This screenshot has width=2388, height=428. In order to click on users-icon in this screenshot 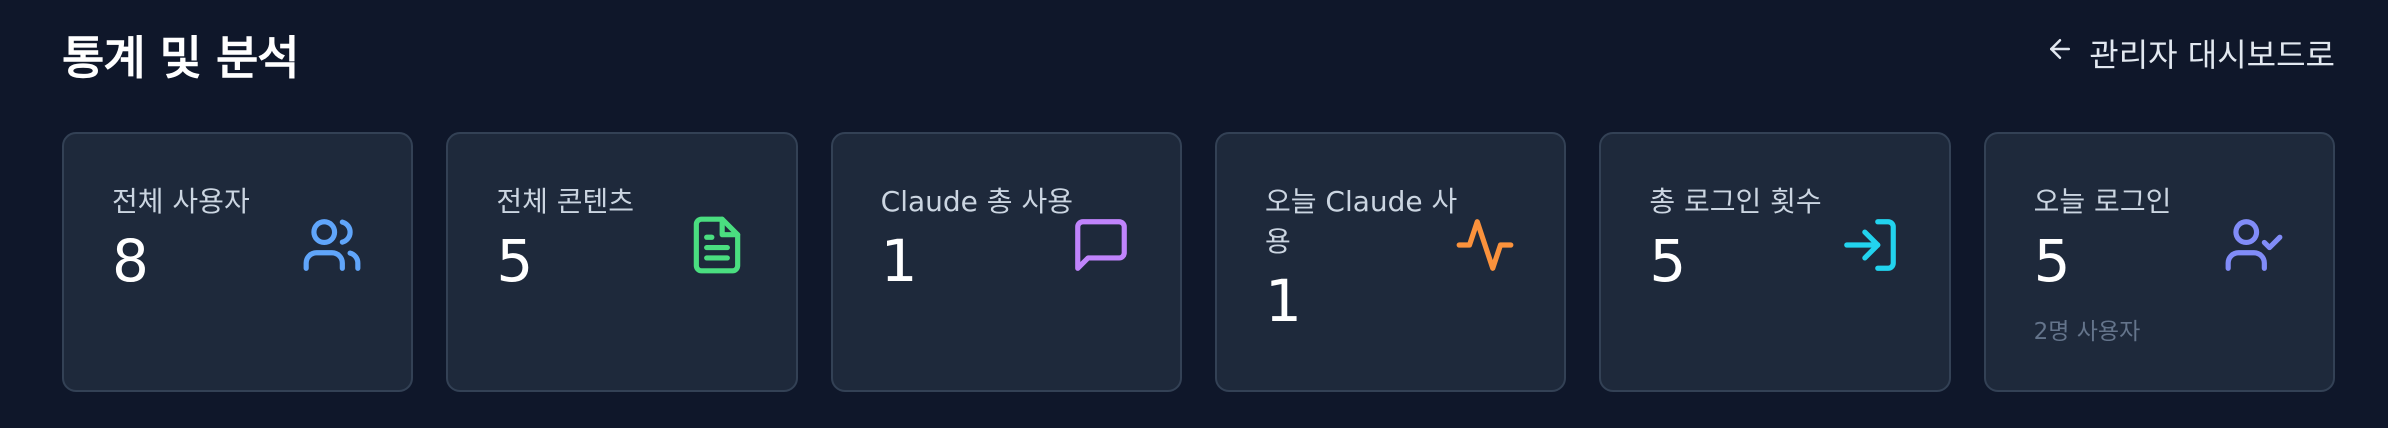, I will do `click(332, 245)`.